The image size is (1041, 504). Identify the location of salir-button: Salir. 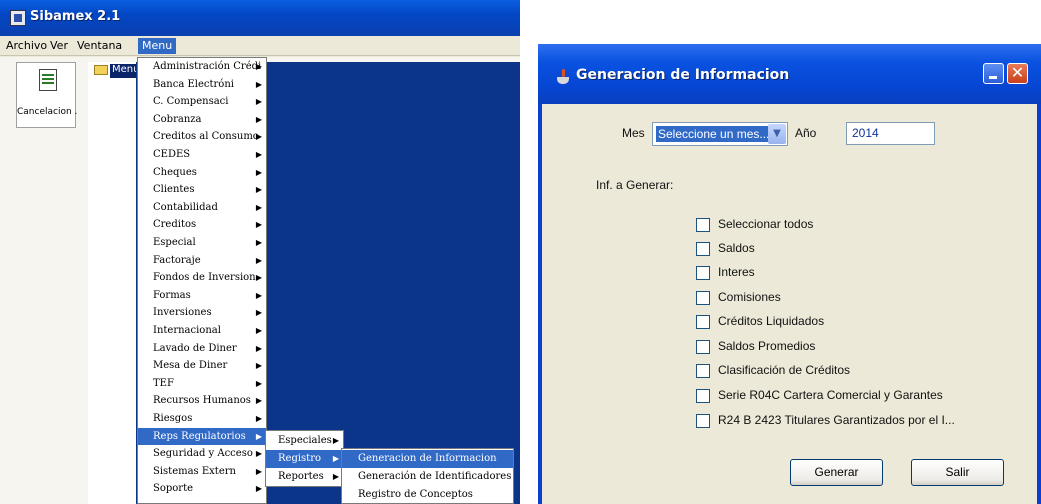
(957, 472).